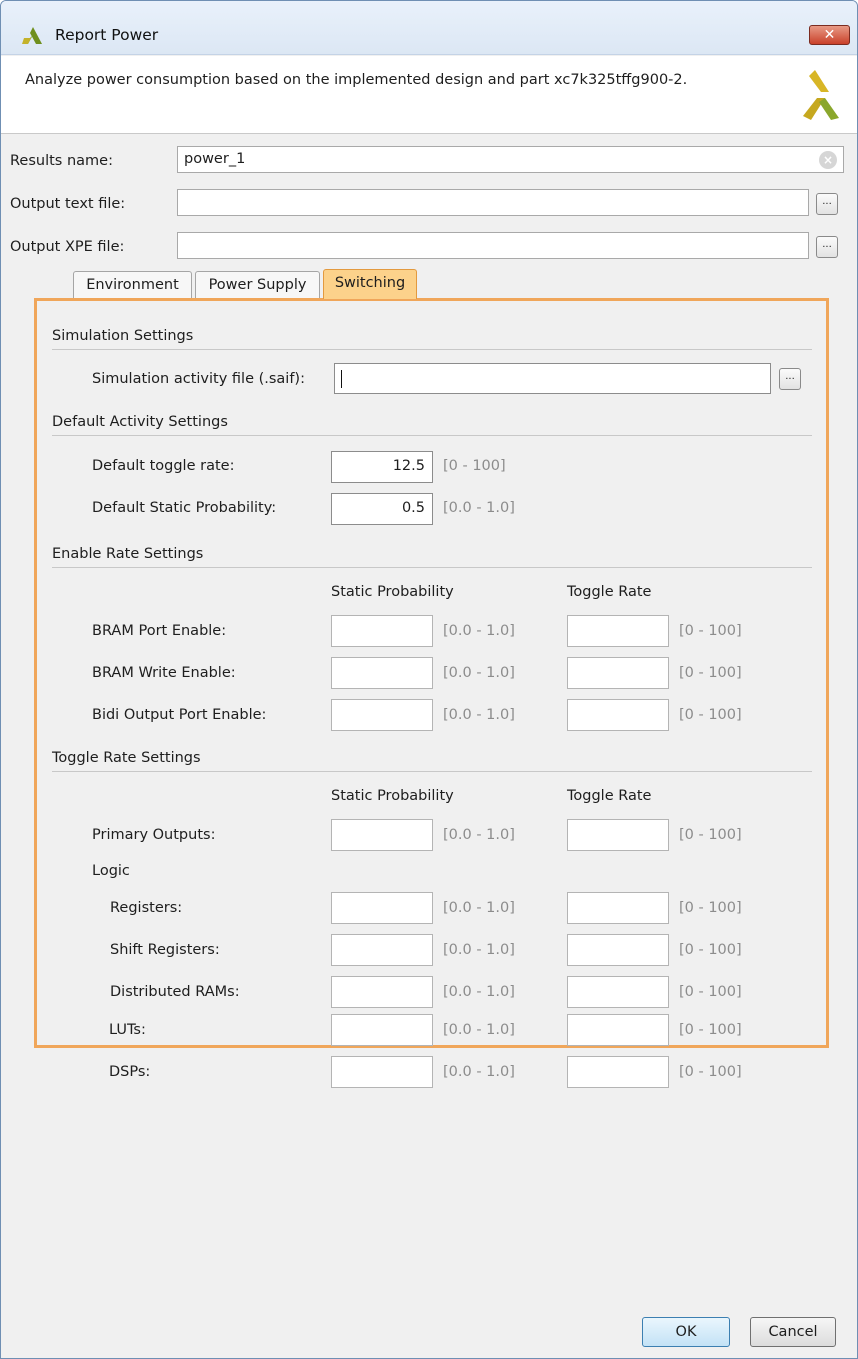 The width and height of the screenshot is (858, 1359). Describe the element at coordinates (127, 1030) in the screenshot. I see `luts-label: LUTs:` at that location.